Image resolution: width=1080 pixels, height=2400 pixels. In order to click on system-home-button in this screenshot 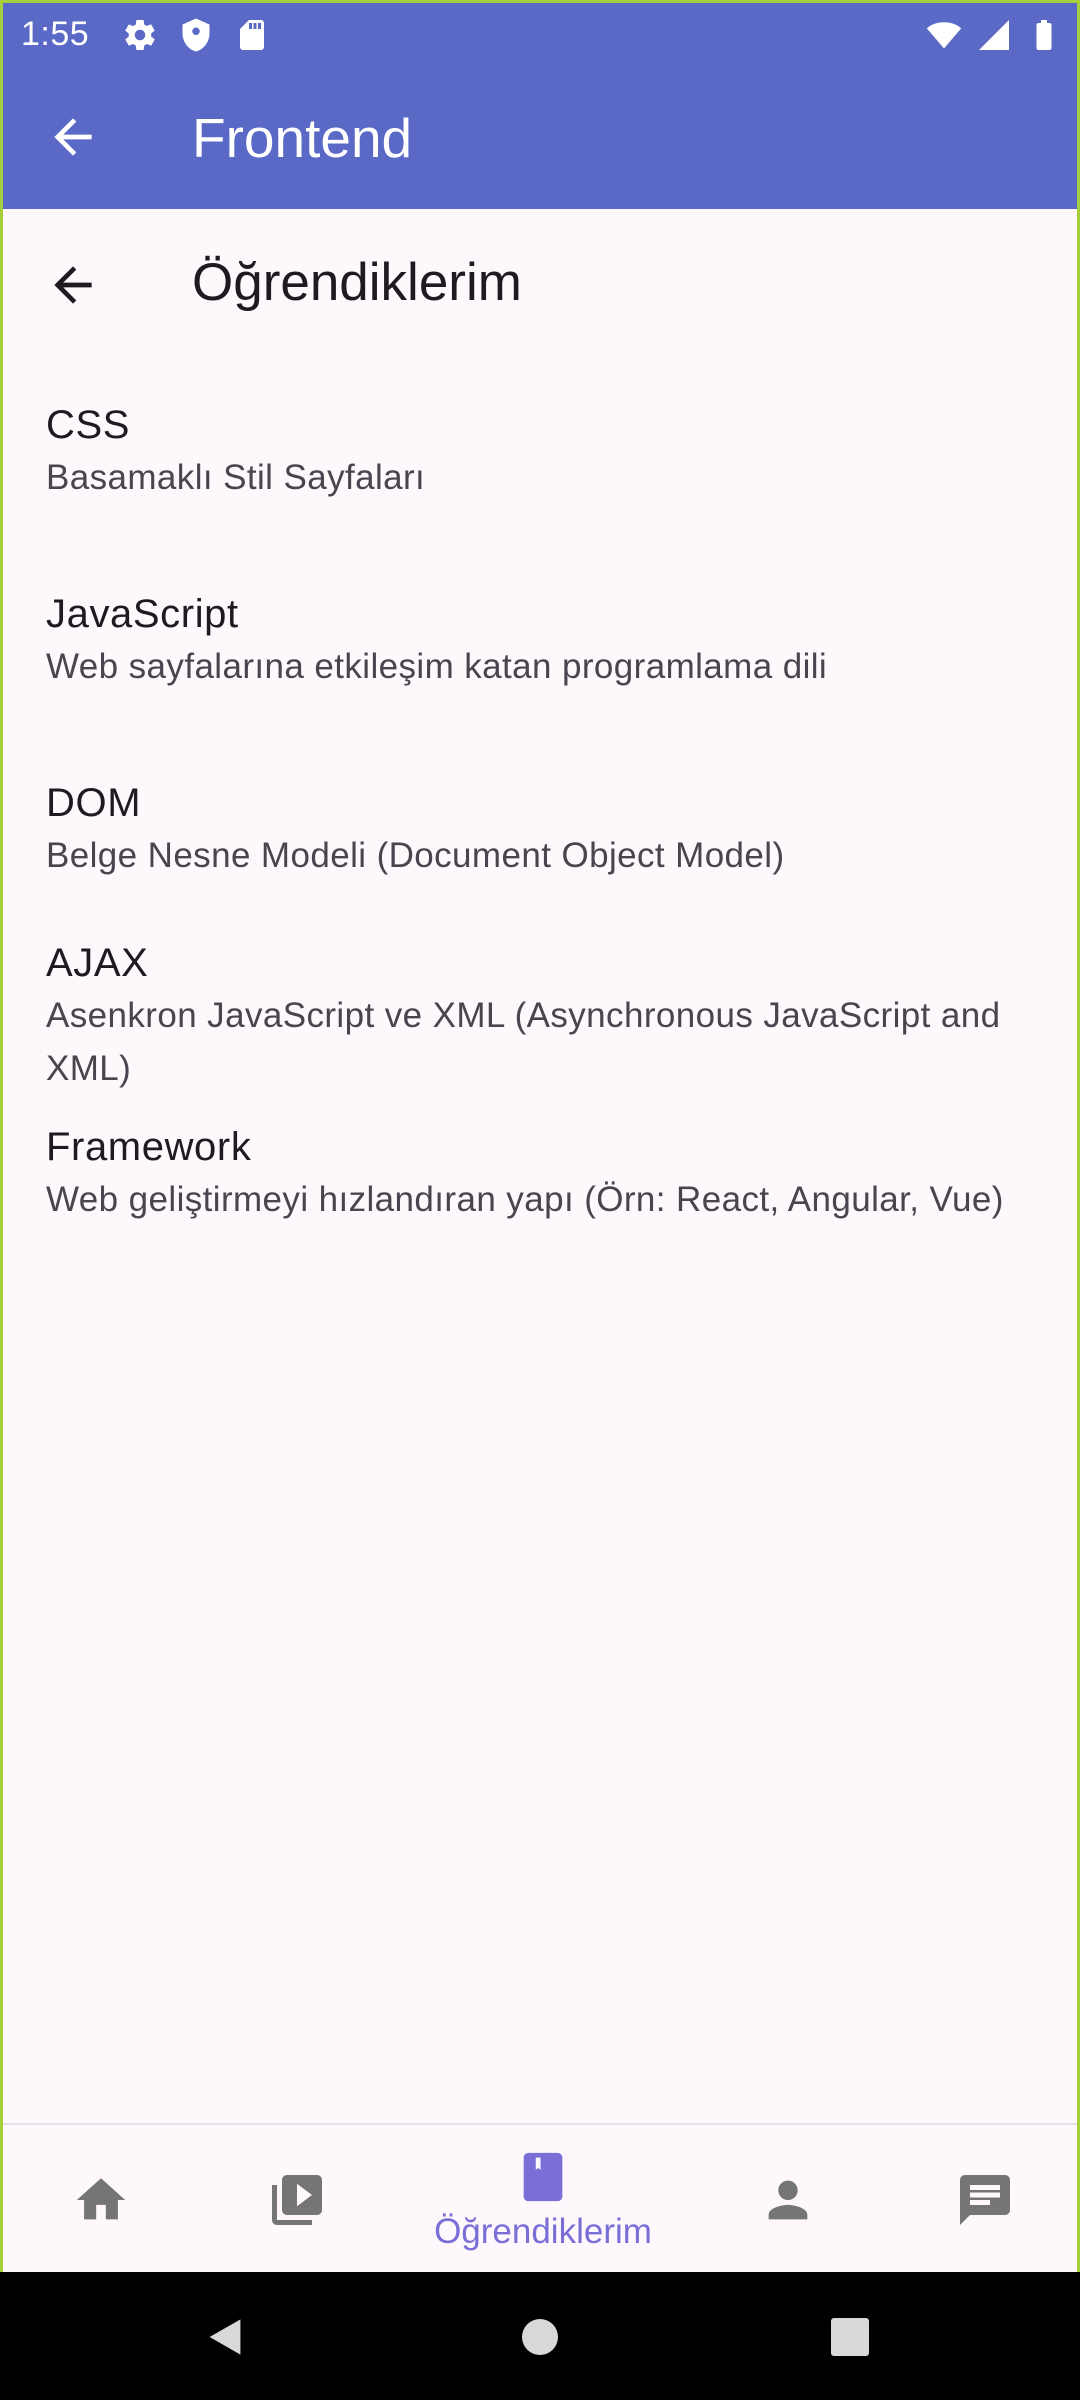, I will do `click(540, 2337)`.